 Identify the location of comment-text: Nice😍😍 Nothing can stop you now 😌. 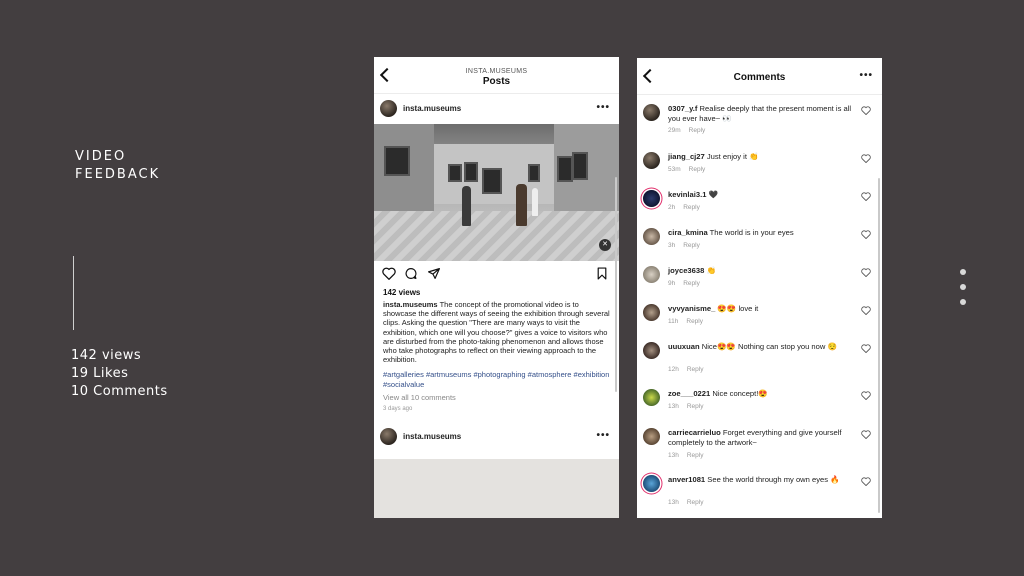
(769, 346).